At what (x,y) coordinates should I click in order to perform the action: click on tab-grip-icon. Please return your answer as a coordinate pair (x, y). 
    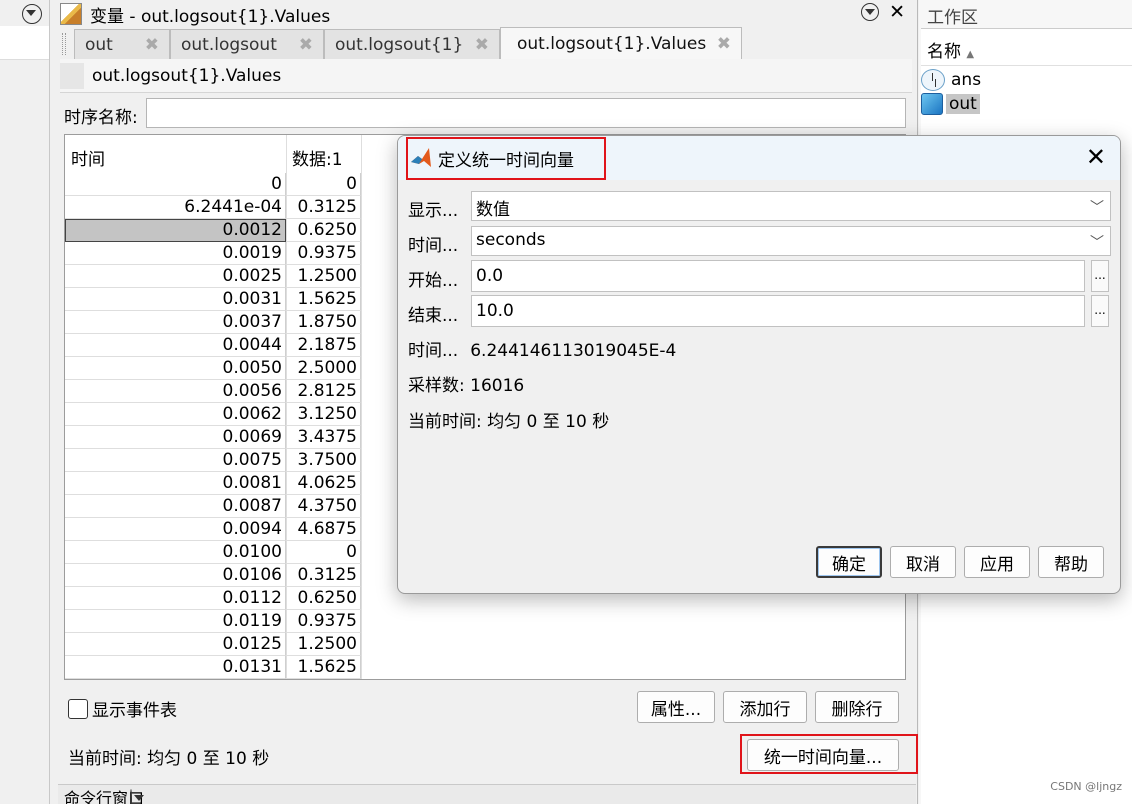
    Looking at the image, I should click on (64, 44).